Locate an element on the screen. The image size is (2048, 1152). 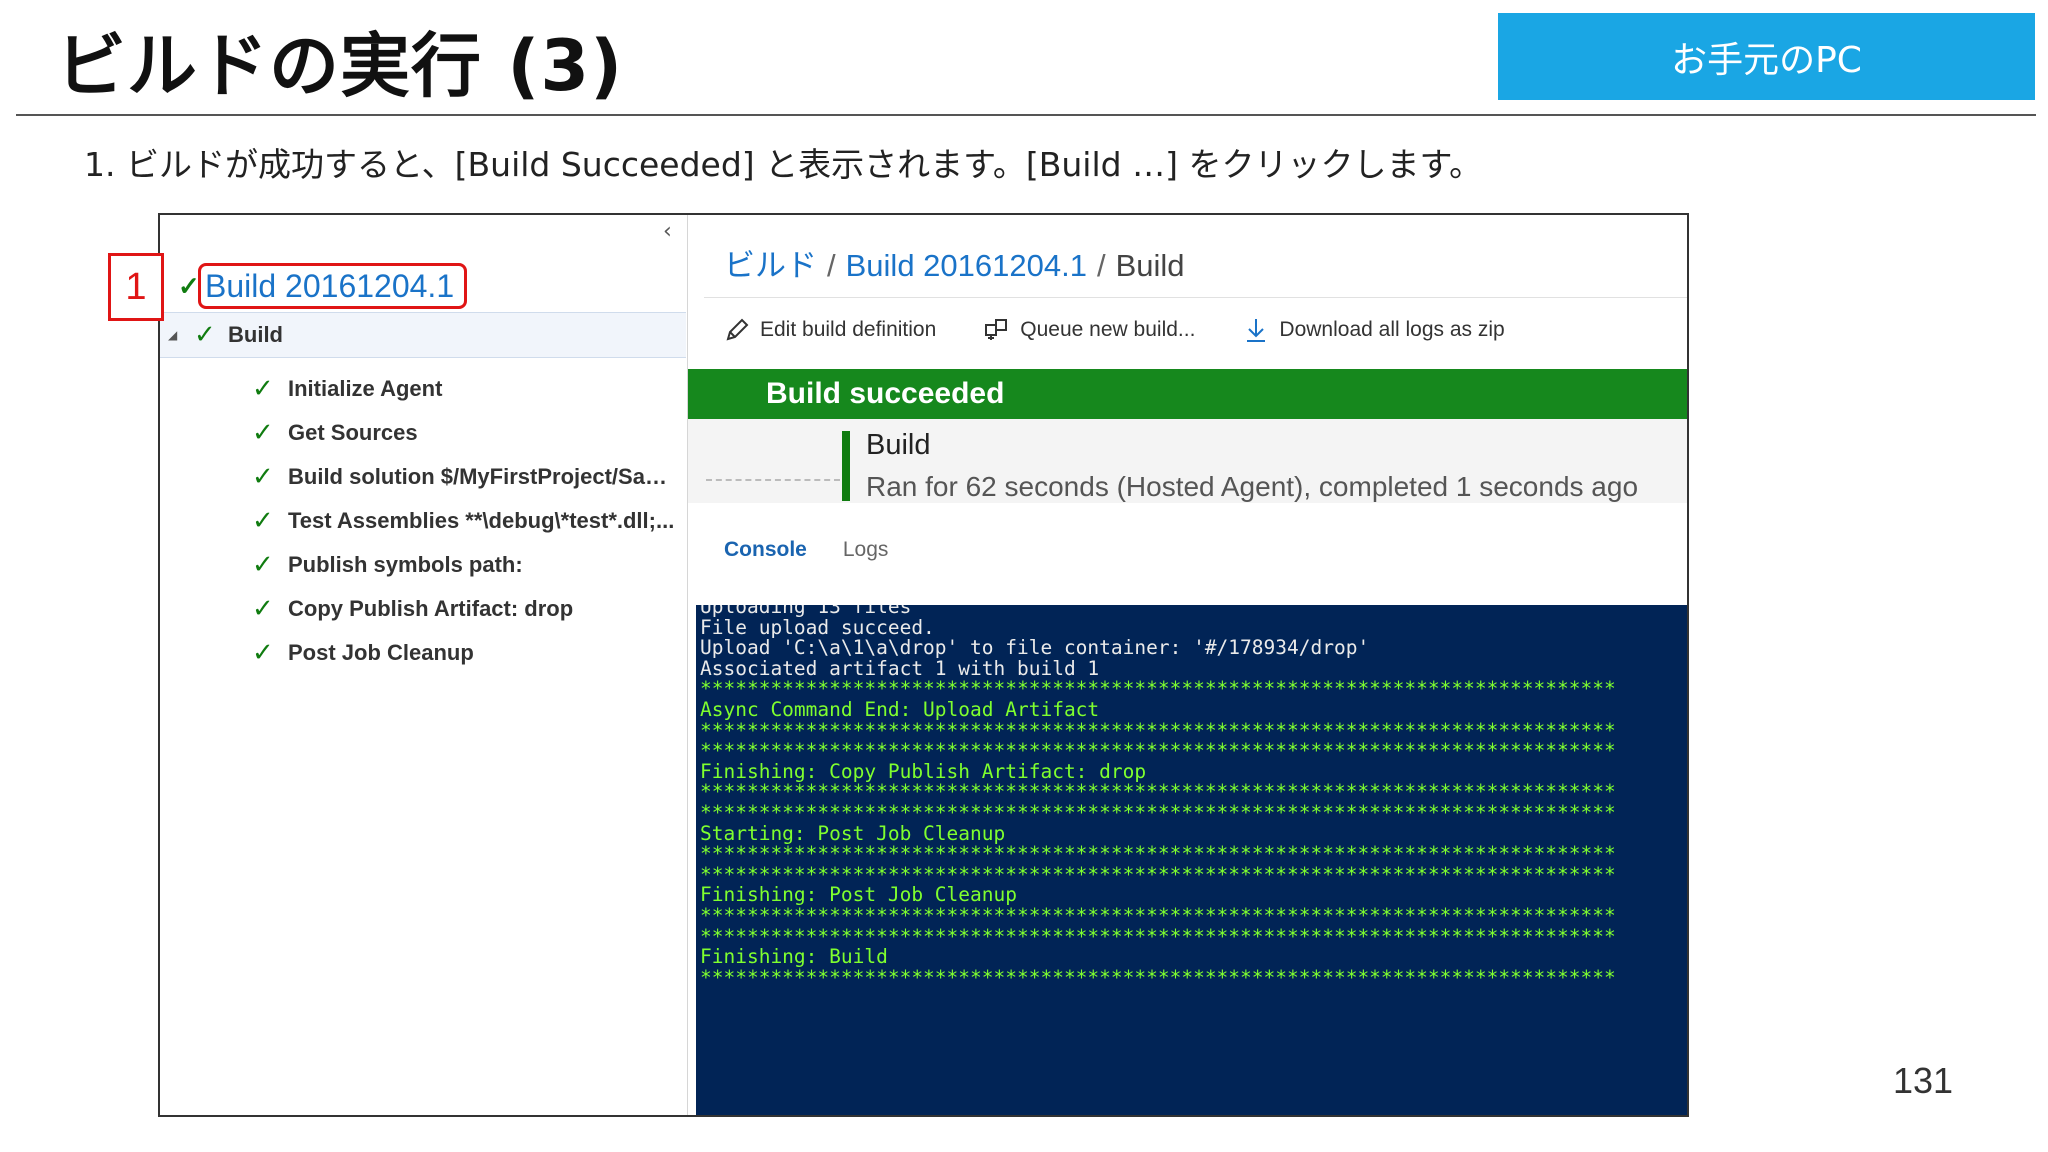
breadcrumb-current: Build is located at coordinates (1150, 265).